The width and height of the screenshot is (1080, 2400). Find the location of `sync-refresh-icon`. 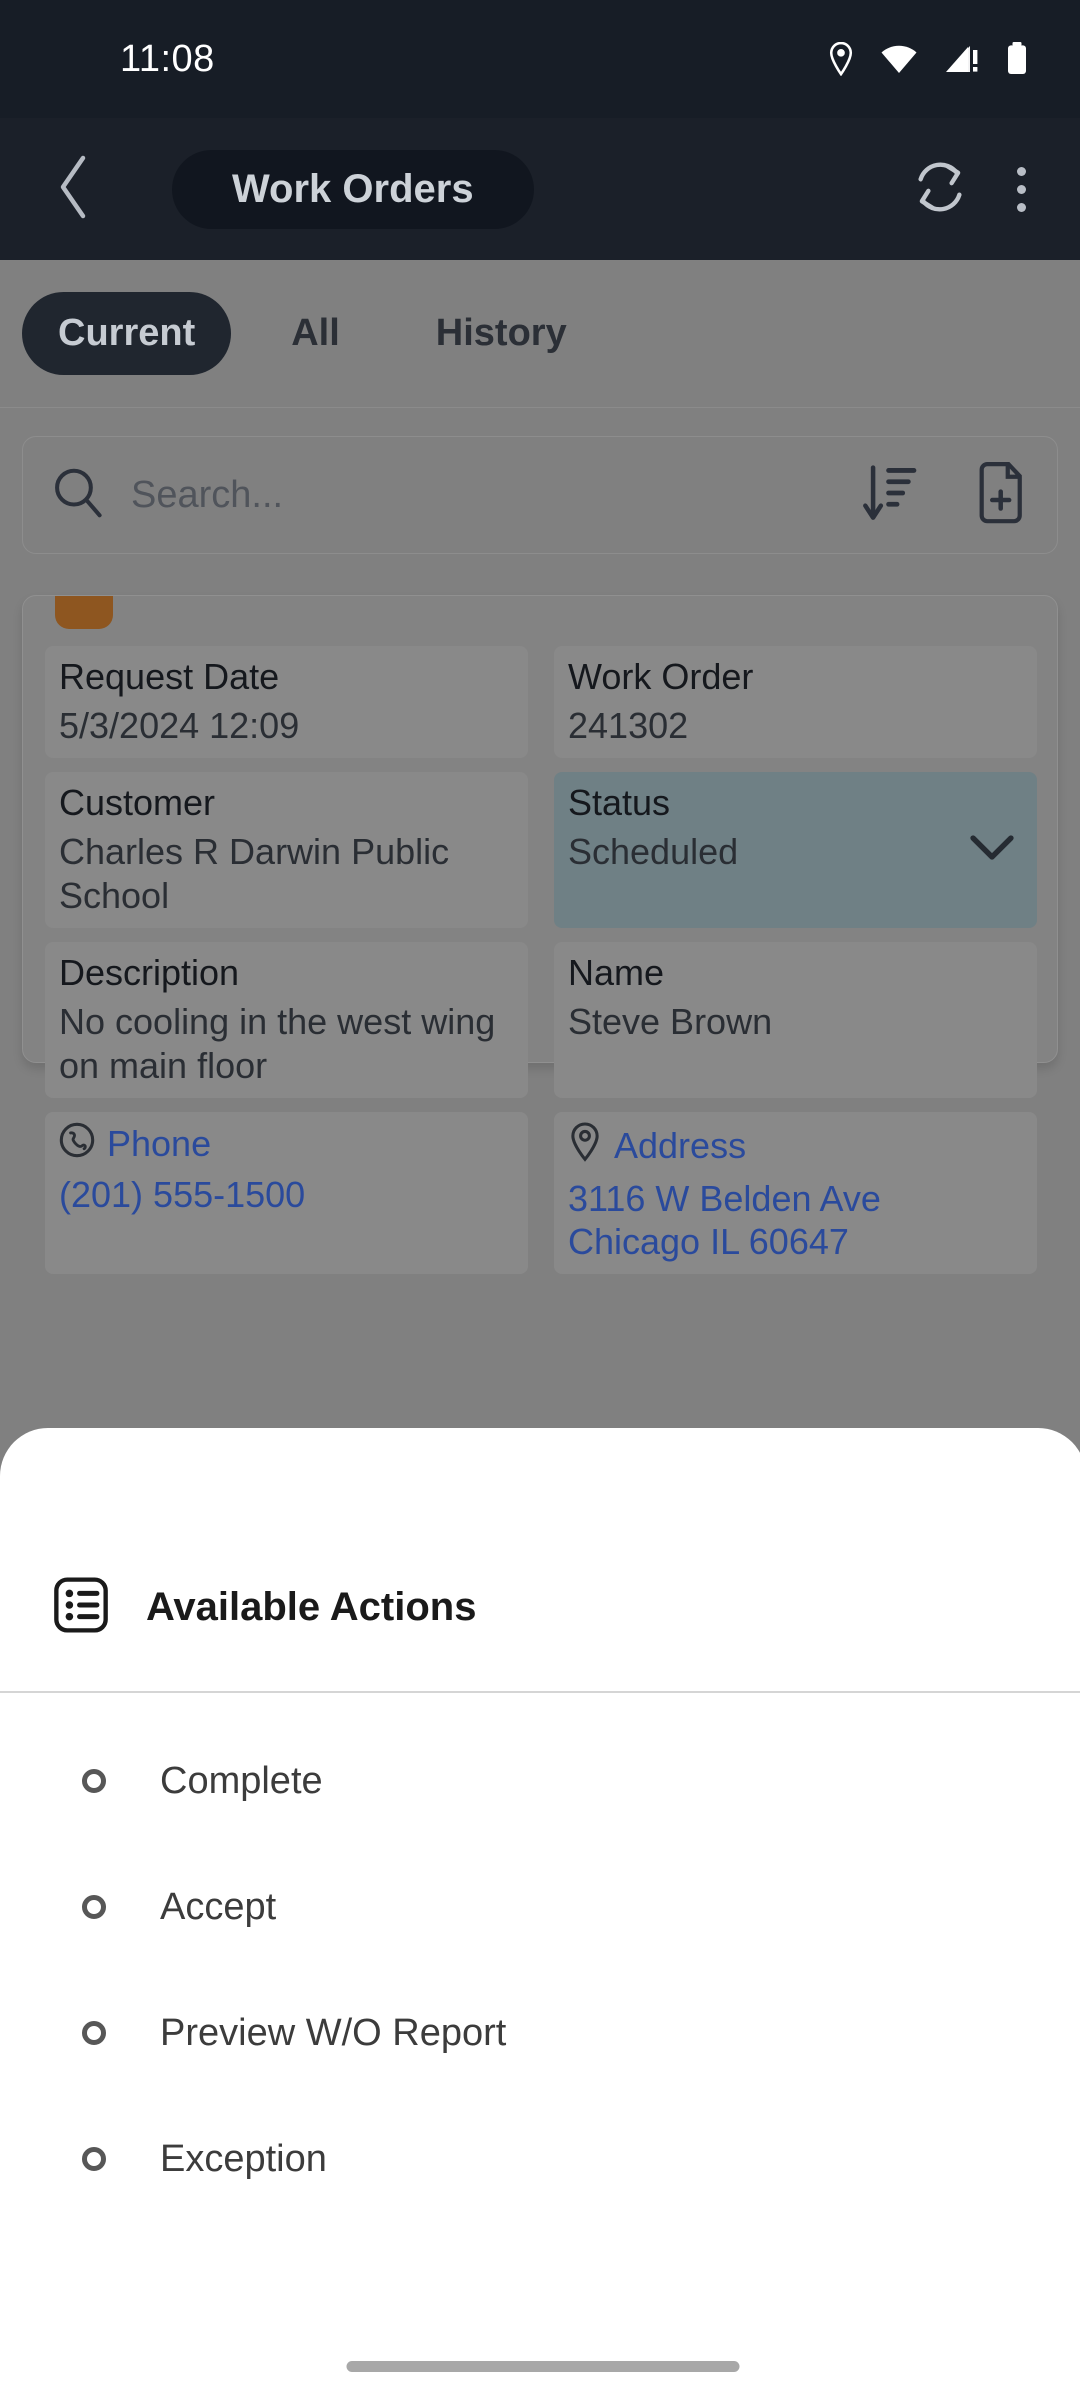

sync-refresh-icon is located at coordinates (940, 189).